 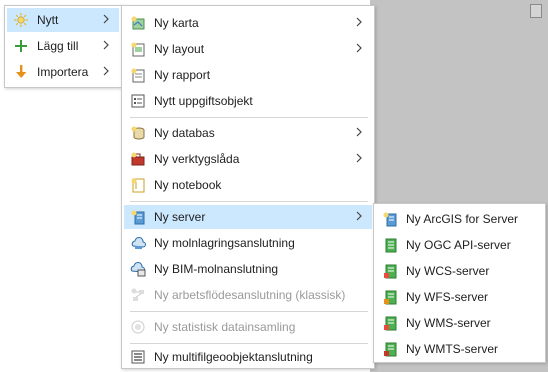 What do you see at coordinates (138, 185) in the screenshot?
I see `new-notebook-icon` at bounding box center [138, 185].